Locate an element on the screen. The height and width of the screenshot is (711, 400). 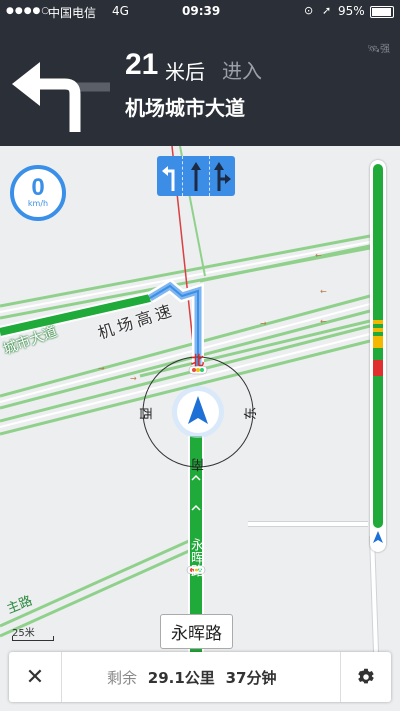
compass-south: 南 is located at coordinates (198, 463).